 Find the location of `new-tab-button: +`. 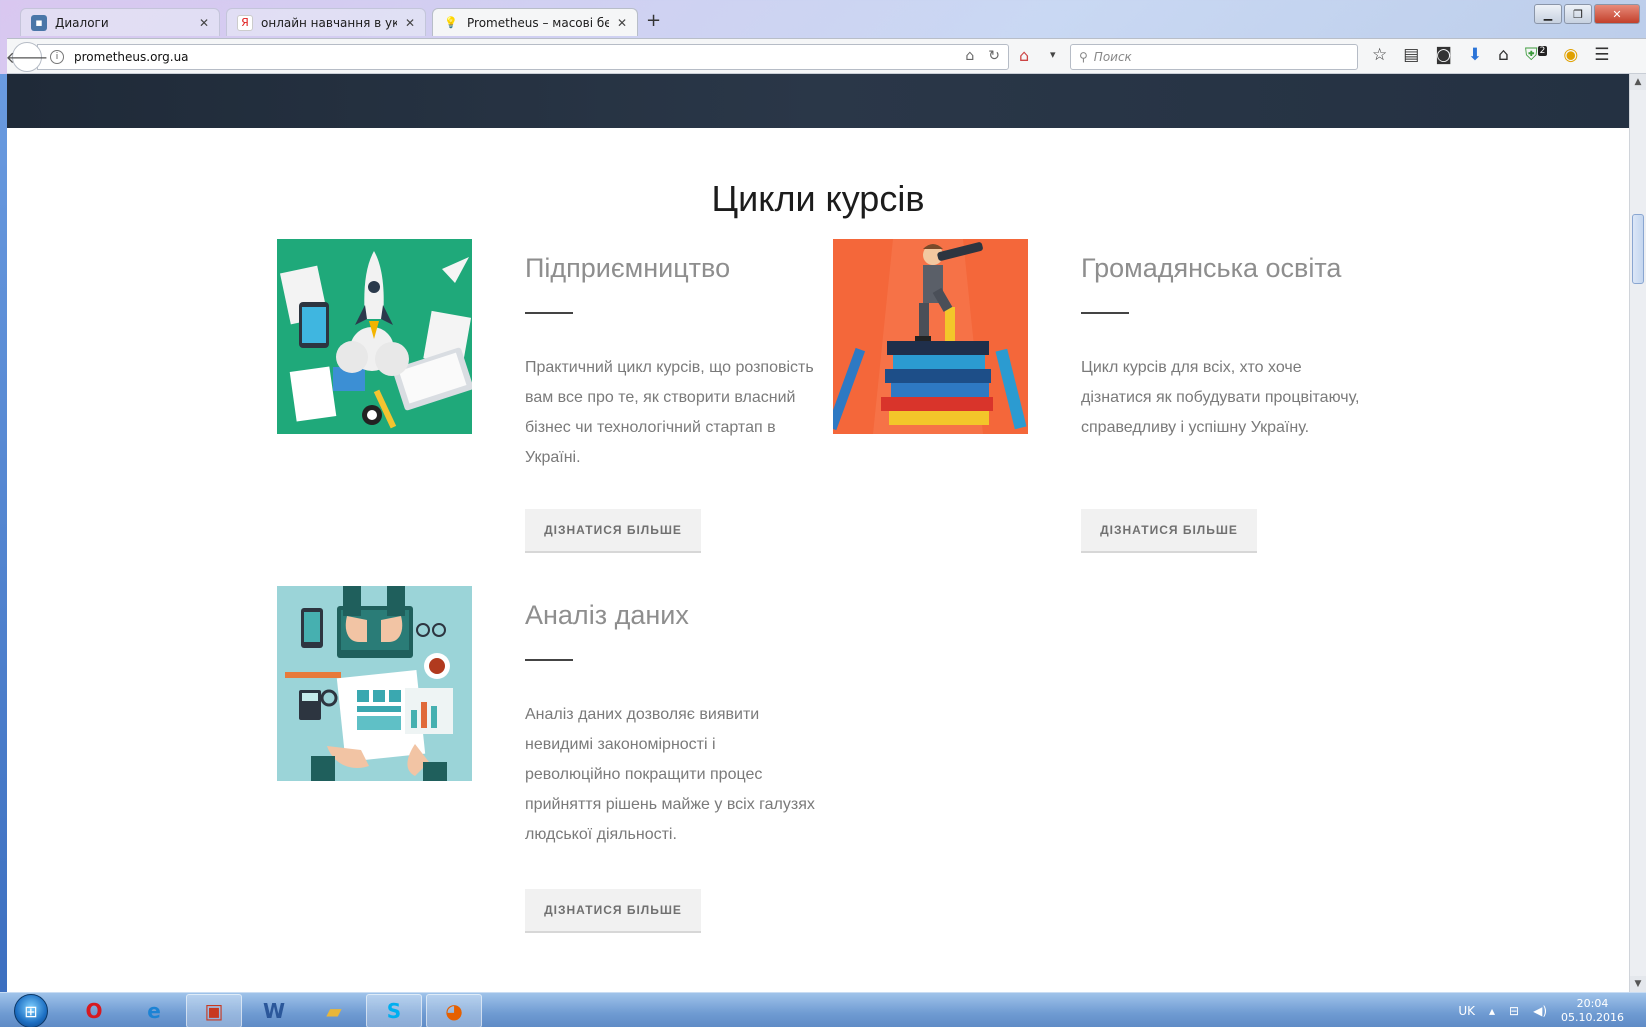

new-tab-button: + is located at coordinates (653, 20).